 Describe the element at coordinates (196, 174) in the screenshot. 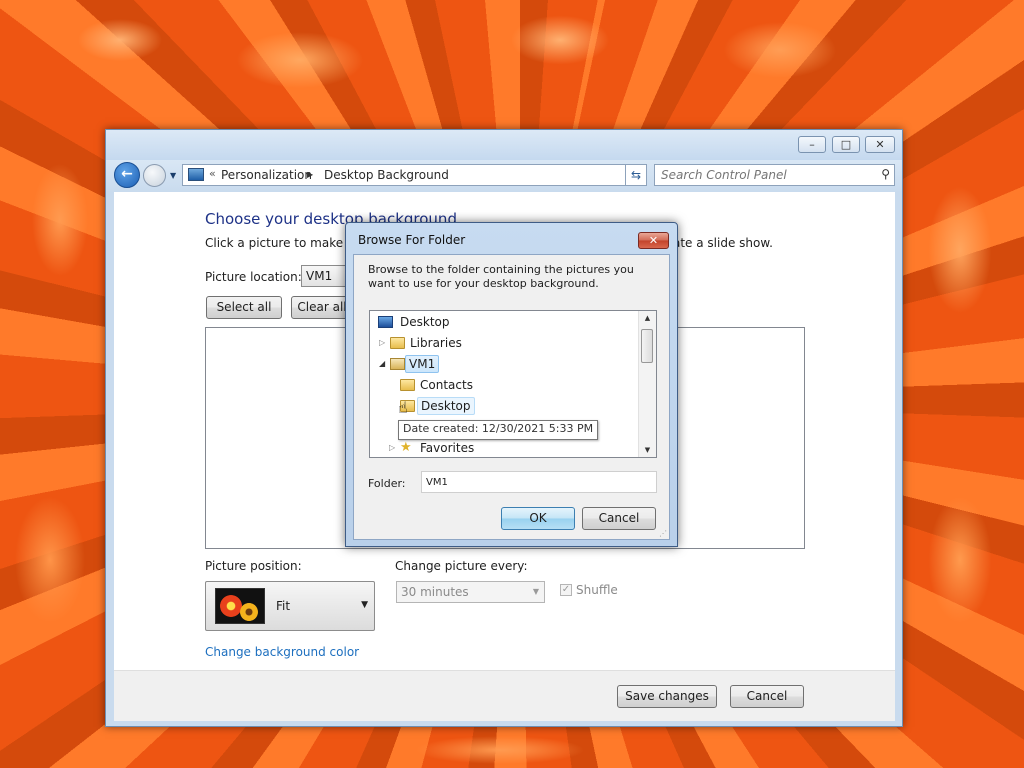

I see `control-panel-icon` at that location.